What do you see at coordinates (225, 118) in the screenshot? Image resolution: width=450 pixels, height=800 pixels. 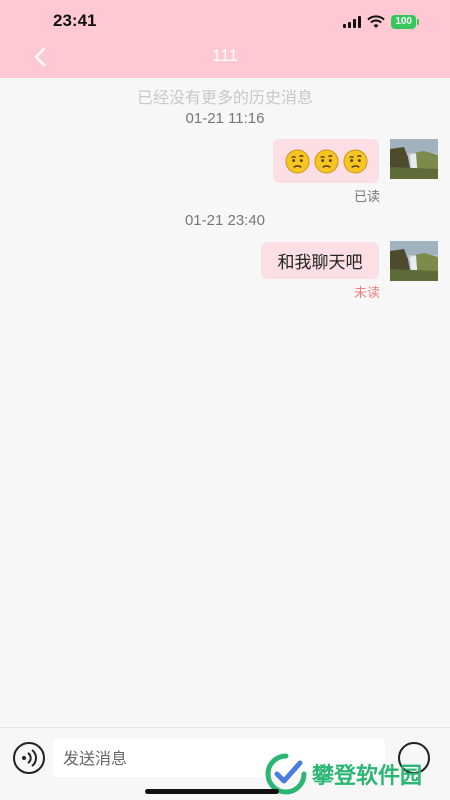 I see `message-timestamp: 01-21 11:16` at bounding box center [225, 118].